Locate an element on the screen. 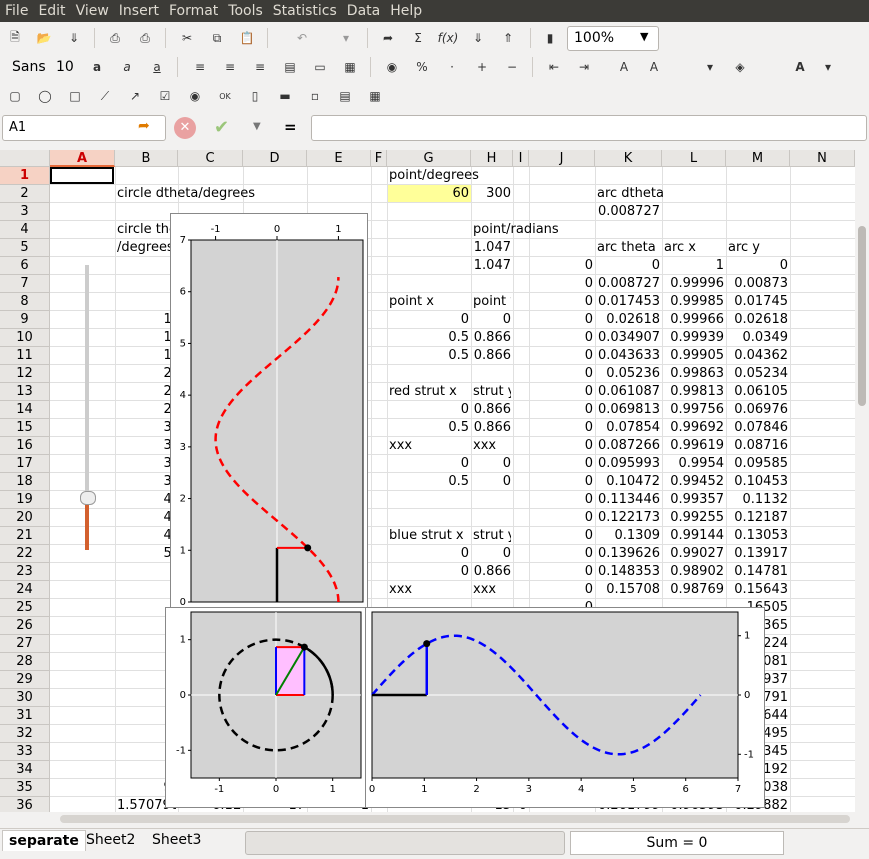 The height and width of the screenshot is (859, 869). cell-k18: 0.10472 is located at coordinates (628, 482).